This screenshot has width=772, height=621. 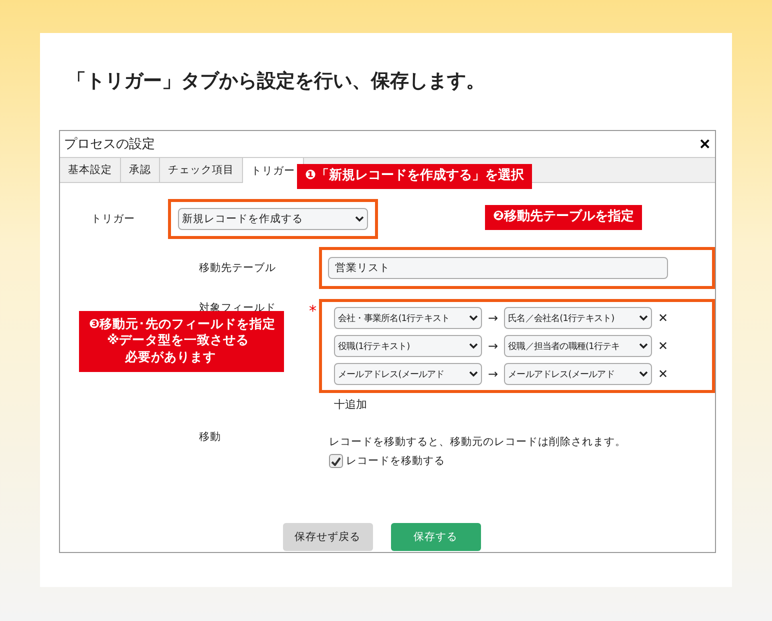 I want to click on note-text: レコードを移動すると、移動元のレコードは削除されます。, so click(x=477, y=442).